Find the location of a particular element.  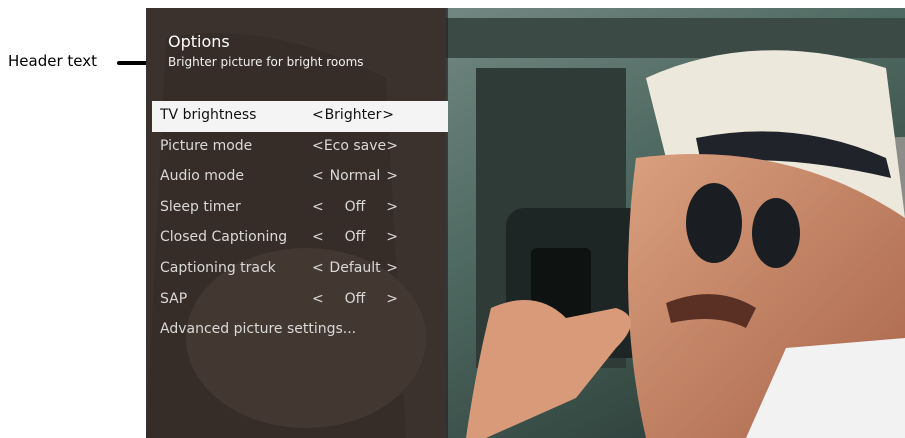

menu-item-value-selector: < Eco save > is located at coordinates (355, 146).